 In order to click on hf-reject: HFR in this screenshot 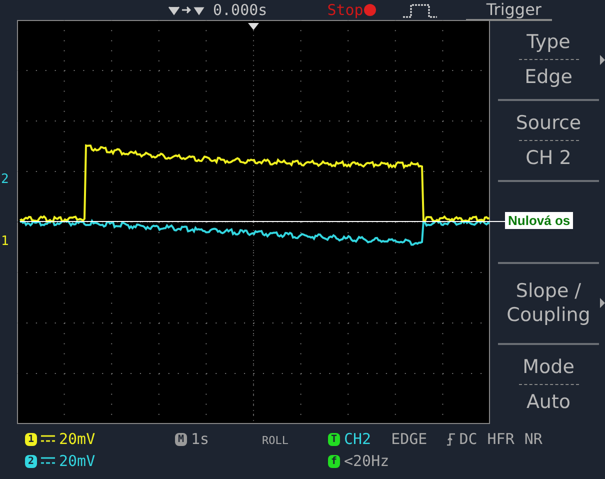, I will do `click(500, 439)`.